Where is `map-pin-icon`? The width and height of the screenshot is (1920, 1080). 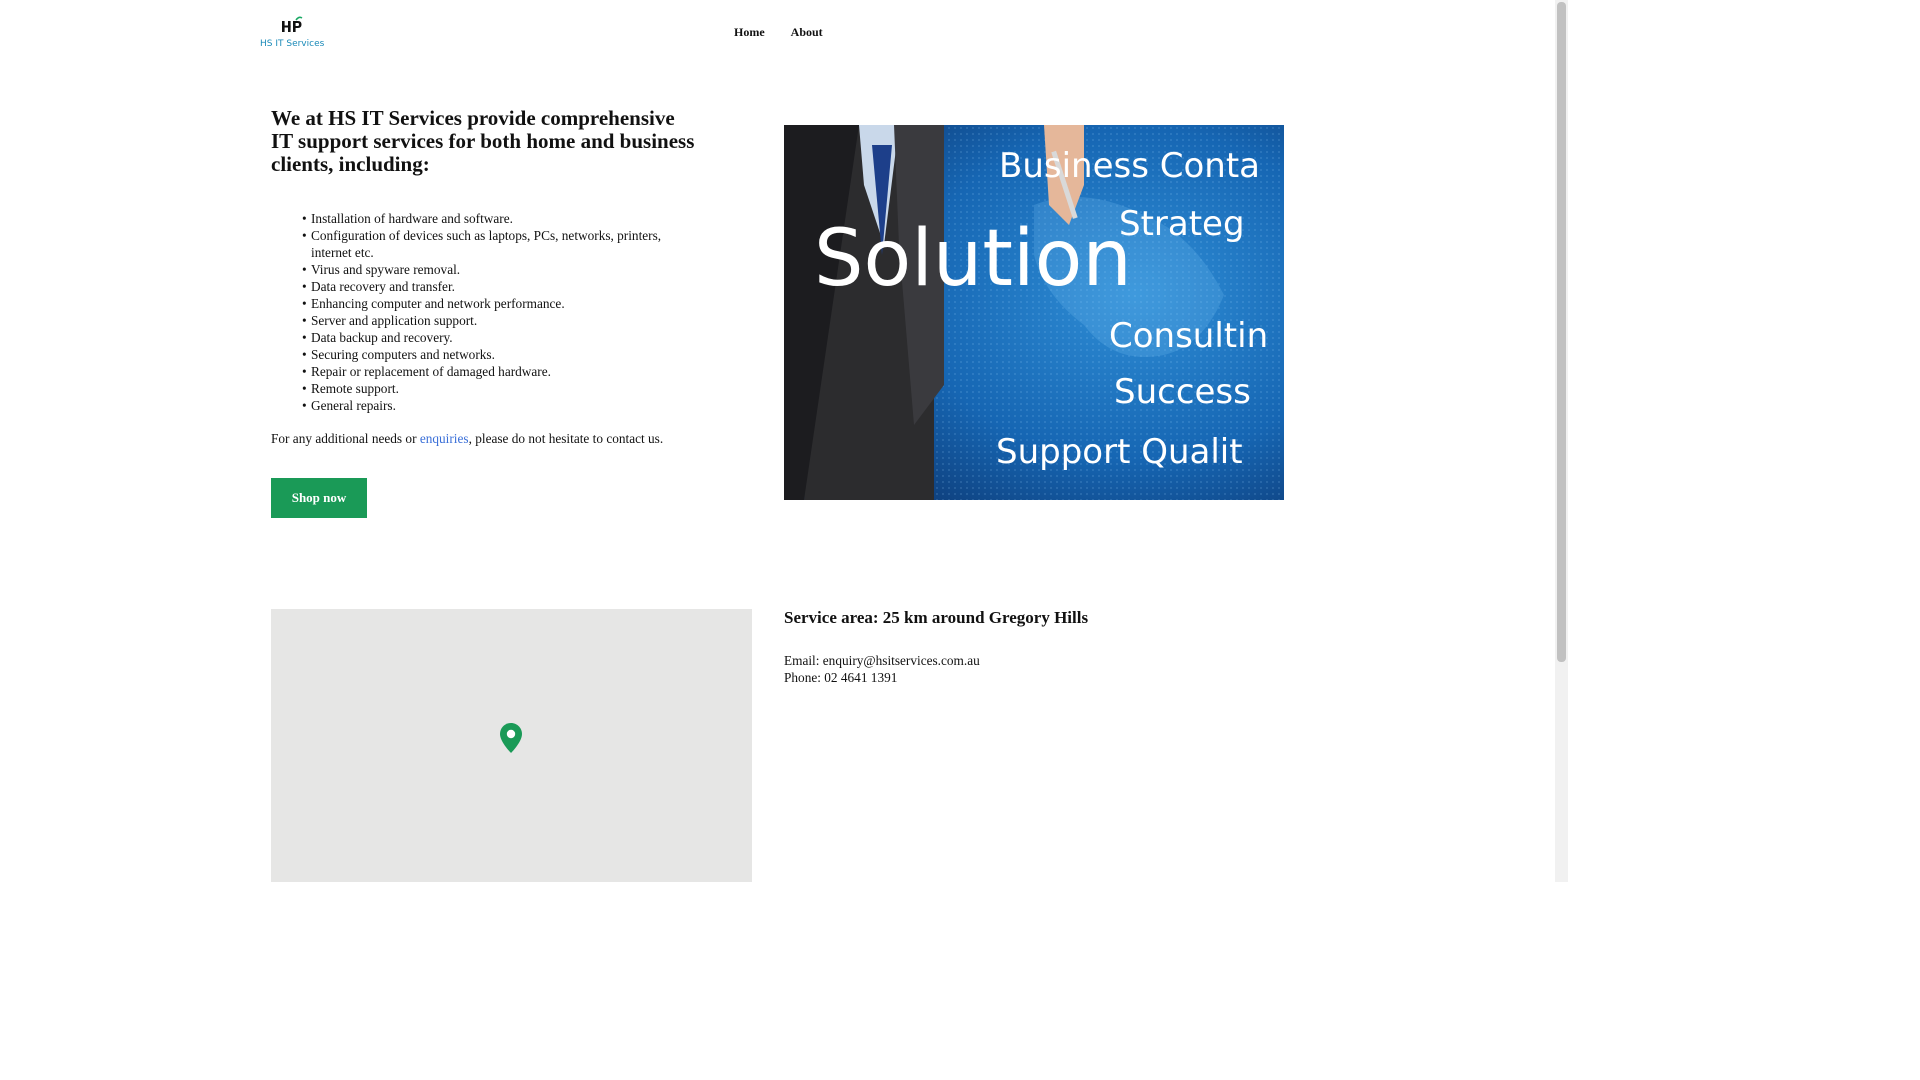
map-pin-icon is located at coordinates (511, 738).